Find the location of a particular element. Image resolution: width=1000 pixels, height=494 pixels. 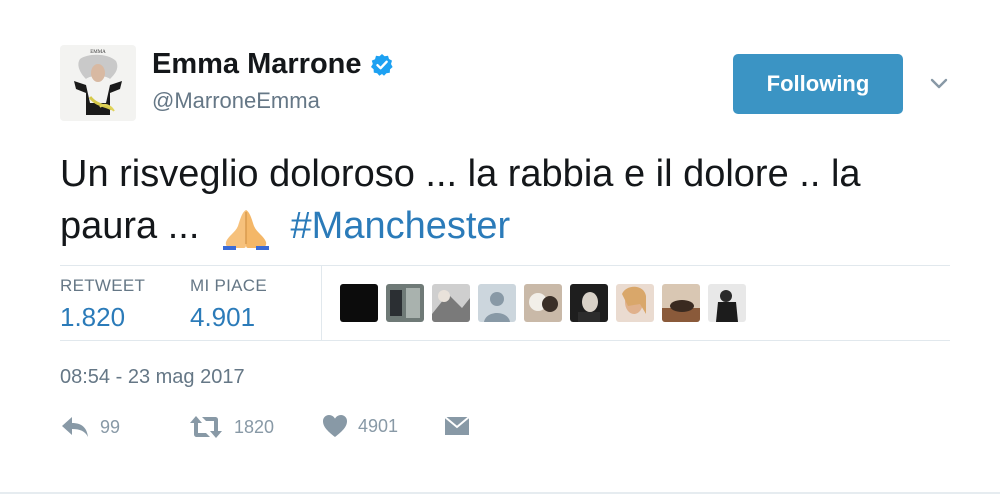

display-name-text: Emma Marrone is located at coordinates (257, 64).